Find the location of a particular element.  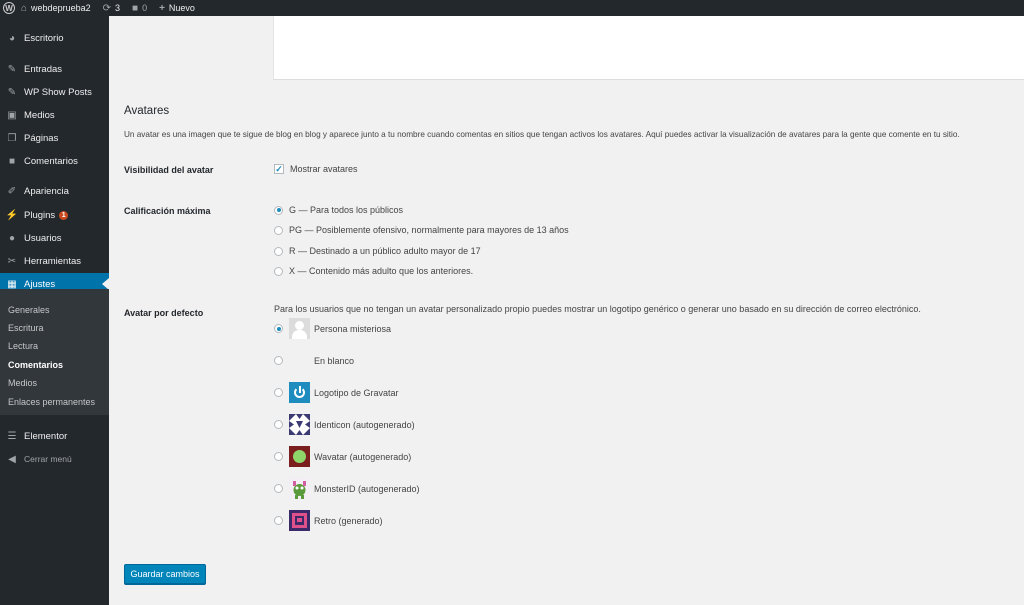

avatar-option-monsterid: MonsterID (autogenerado) is located at coordinates (347, 488).